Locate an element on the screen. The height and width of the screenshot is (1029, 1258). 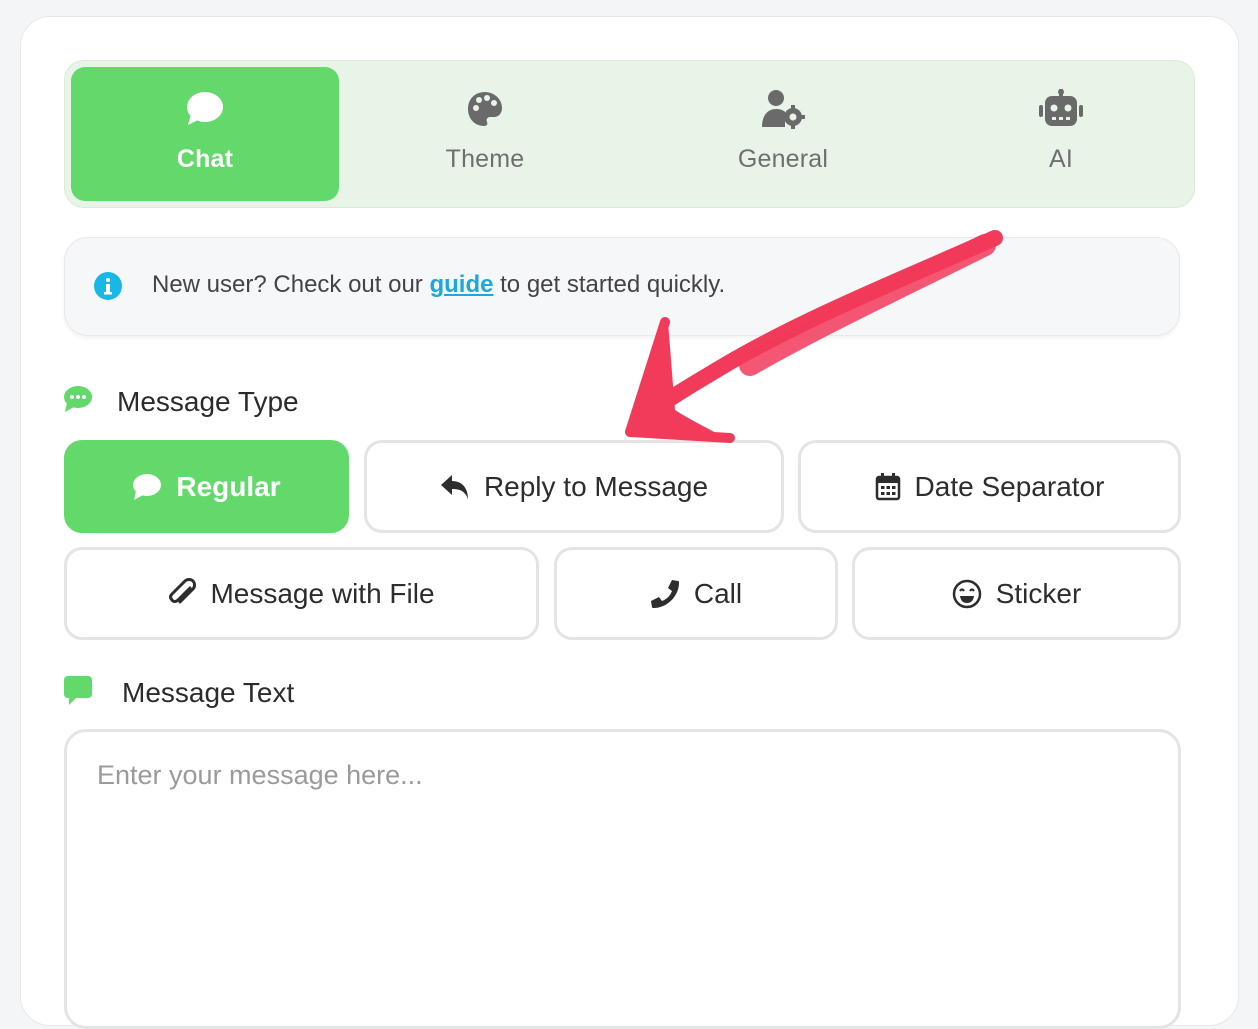
info-text-after: to get started quickly. is located at coordinates (609, 284).